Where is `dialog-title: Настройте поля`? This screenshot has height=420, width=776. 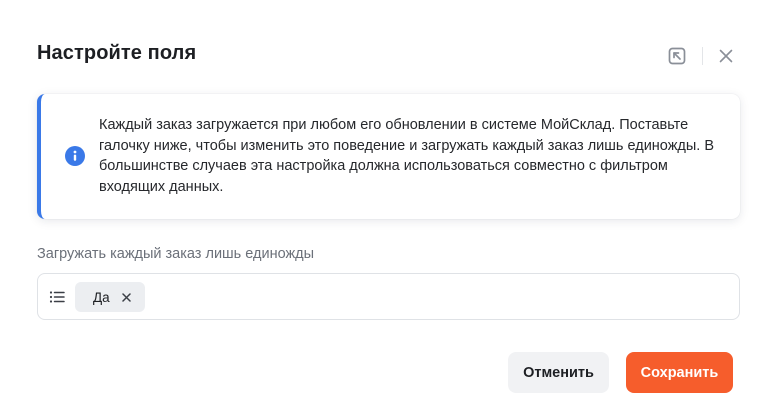
dialog-title: Настройте поля is located at coordinates (117, 53).